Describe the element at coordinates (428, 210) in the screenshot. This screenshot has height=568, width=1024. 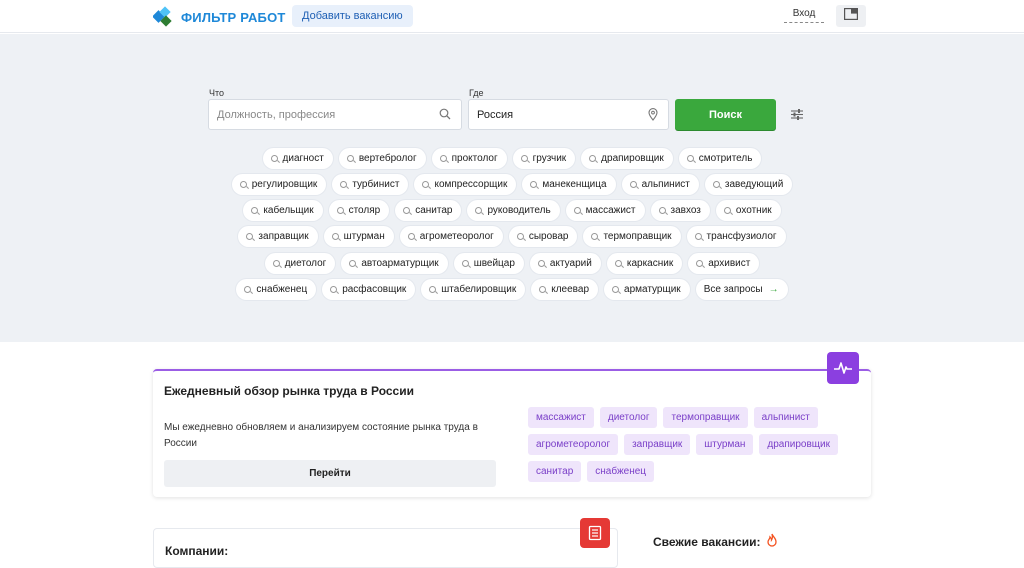
I see `query-chip: санитар` at that location.